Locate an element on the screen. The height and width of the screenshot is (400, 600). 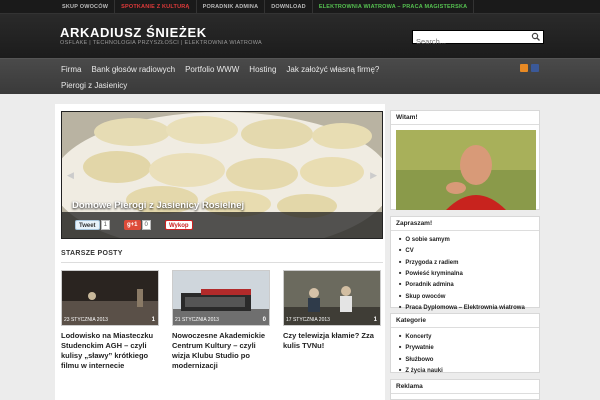
slider-prev-icon: ◀ is located at coordinates (70, 175).